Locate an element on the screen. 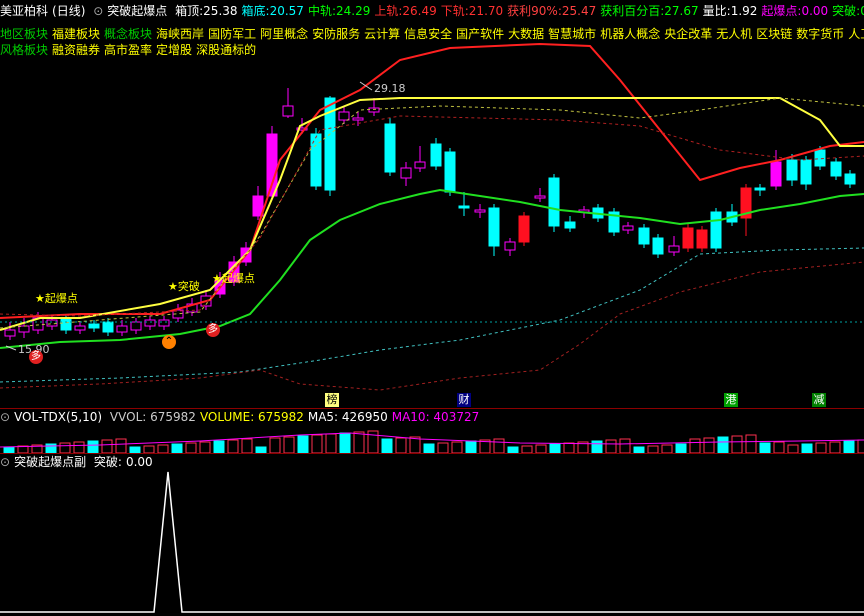 This screenshot has height=616, width=864. sub-indicator-name: 突破起爆点副 is located at coordinates (50, 462).